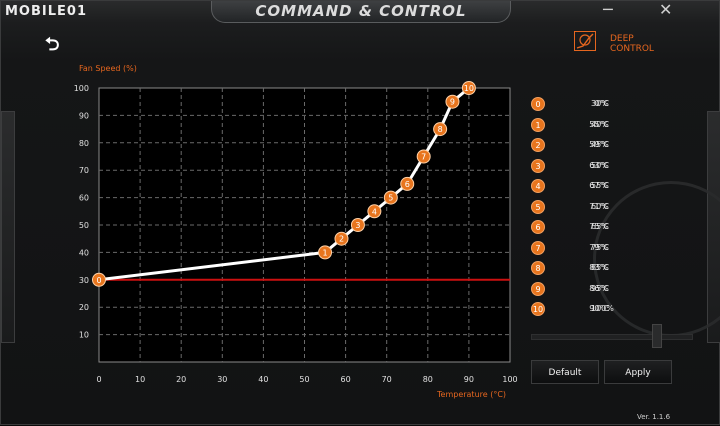 The width and height of the screenshot is (720, 426). Describe the element at coordinates (611, 228) in the screenshot. I see `legend-row: 6 75°C 65%` at that location.